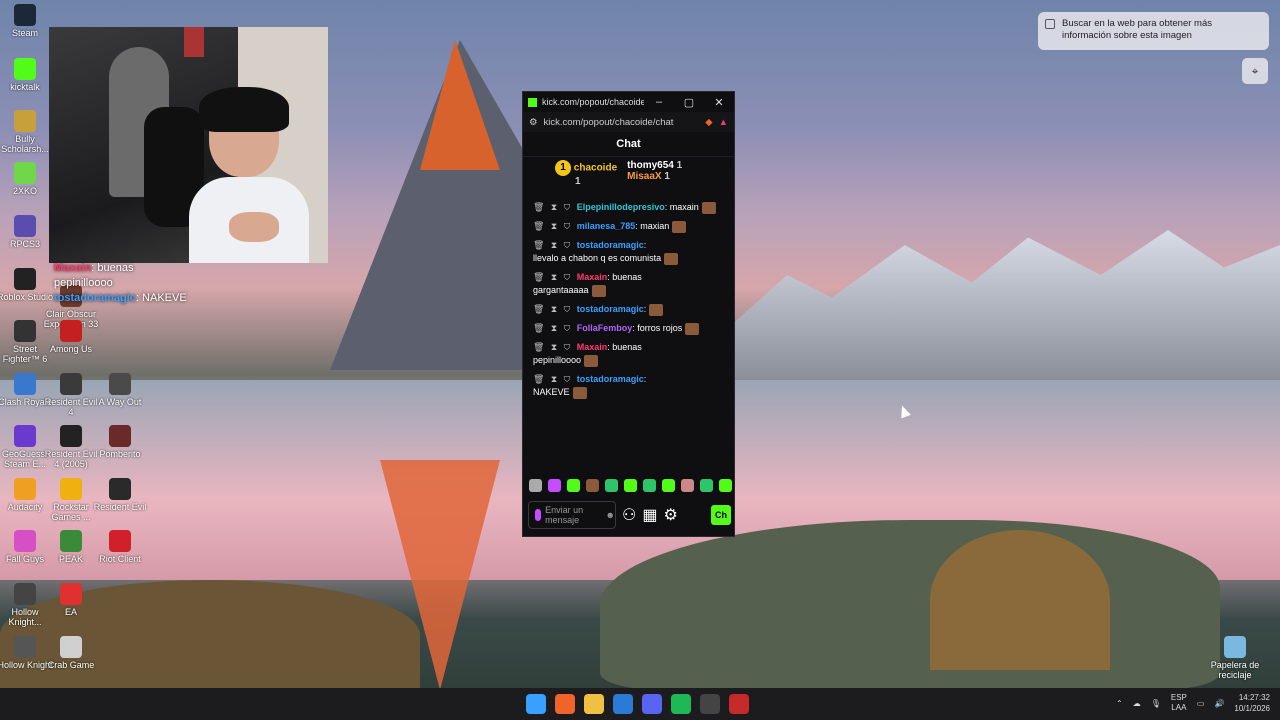  Describe the element at coordinates (739, 704) in the screenshot. I see `recorder-icon` at that location.